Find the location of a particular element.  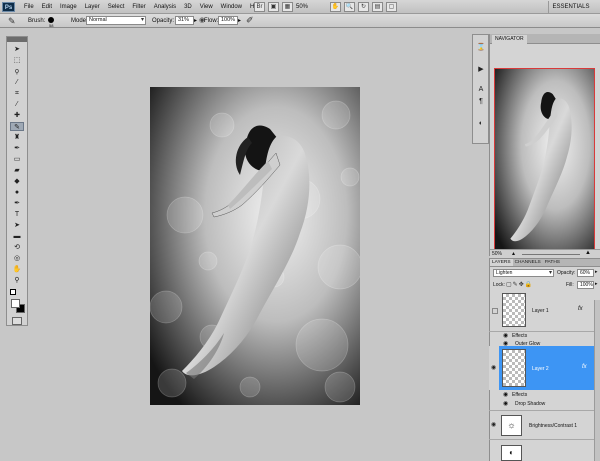

navigator-tab: NAVIGATOR is located at coordinates (509, 39).